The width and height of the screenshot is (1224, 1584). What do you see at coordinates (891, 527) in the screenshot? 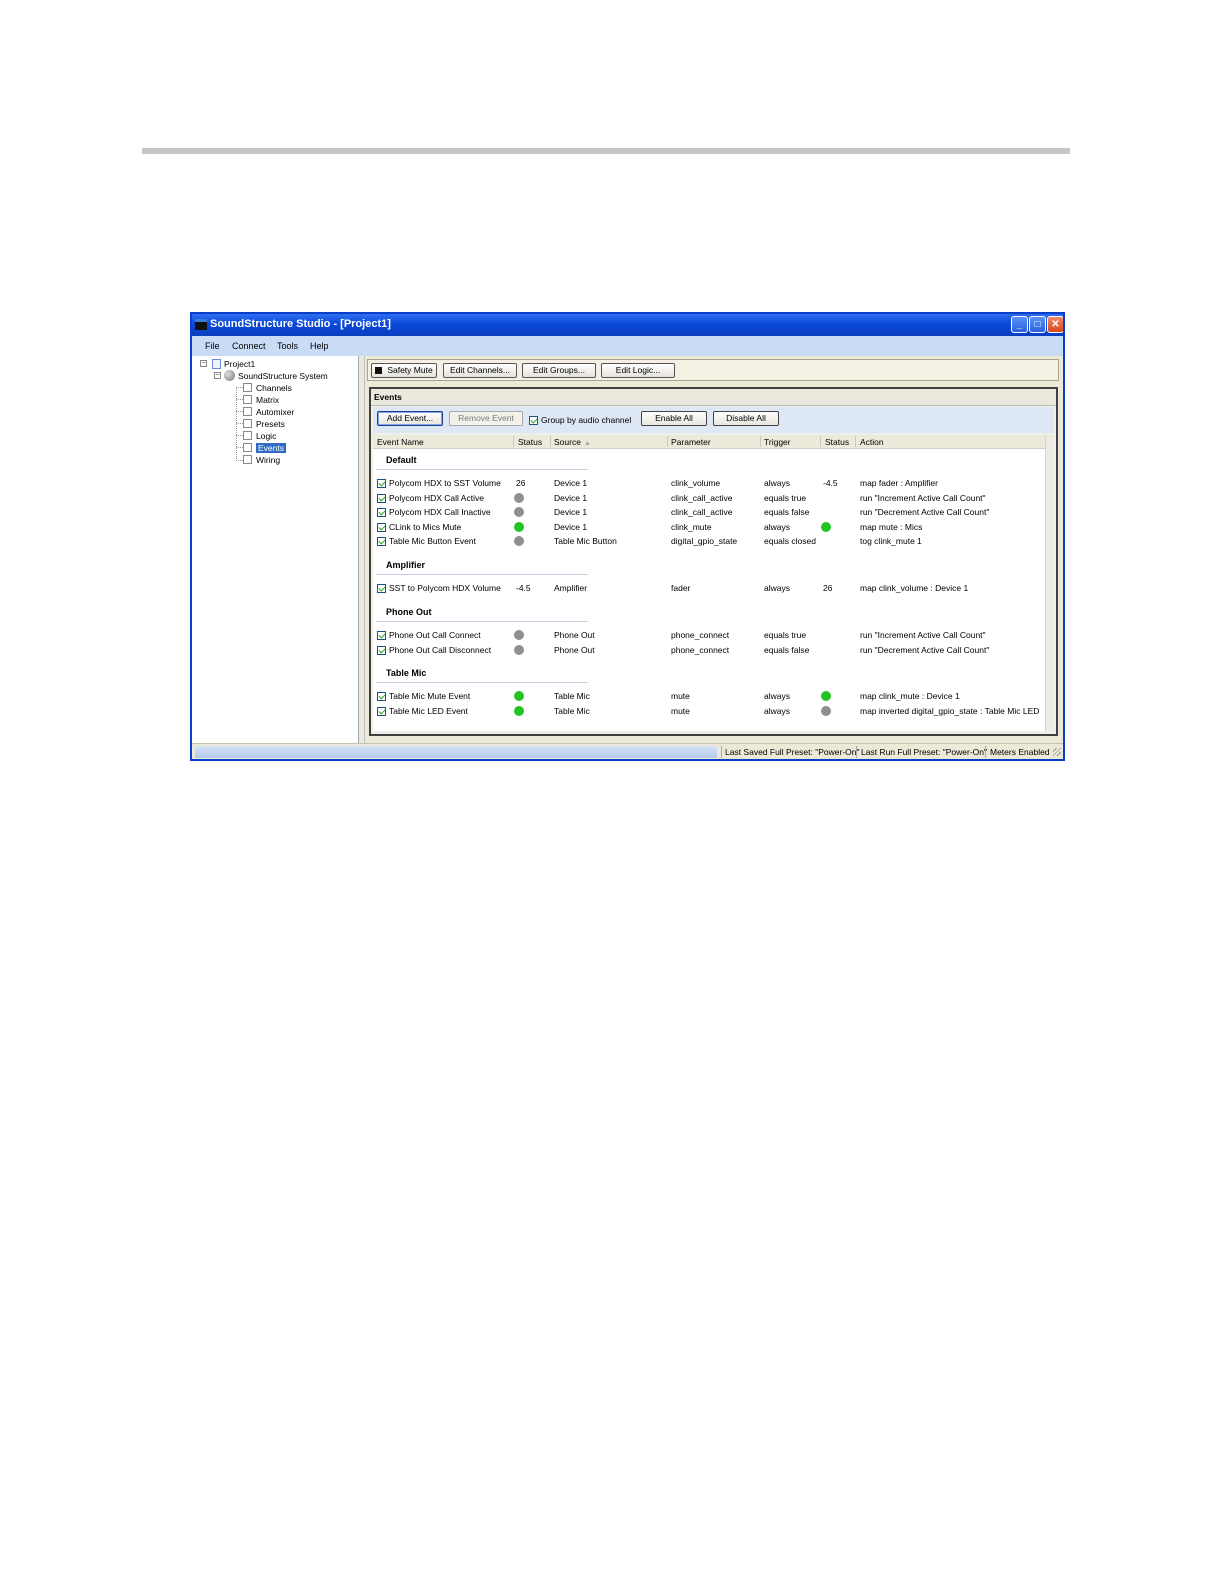
I see `cell-action: map mute : Mics` at bounding box center [891, 527].